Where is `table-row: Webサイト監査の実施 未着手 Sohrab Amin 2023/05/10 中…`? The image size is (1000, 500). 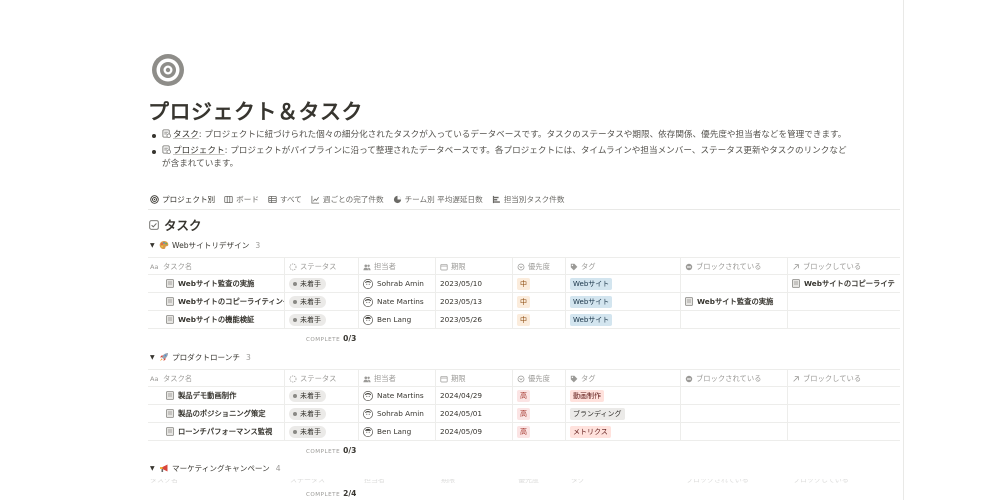 table-row: Webサイト監査の実施 未着手 Sohrab Amin 2023/05/10 中… is located at coordinates (524, 284).